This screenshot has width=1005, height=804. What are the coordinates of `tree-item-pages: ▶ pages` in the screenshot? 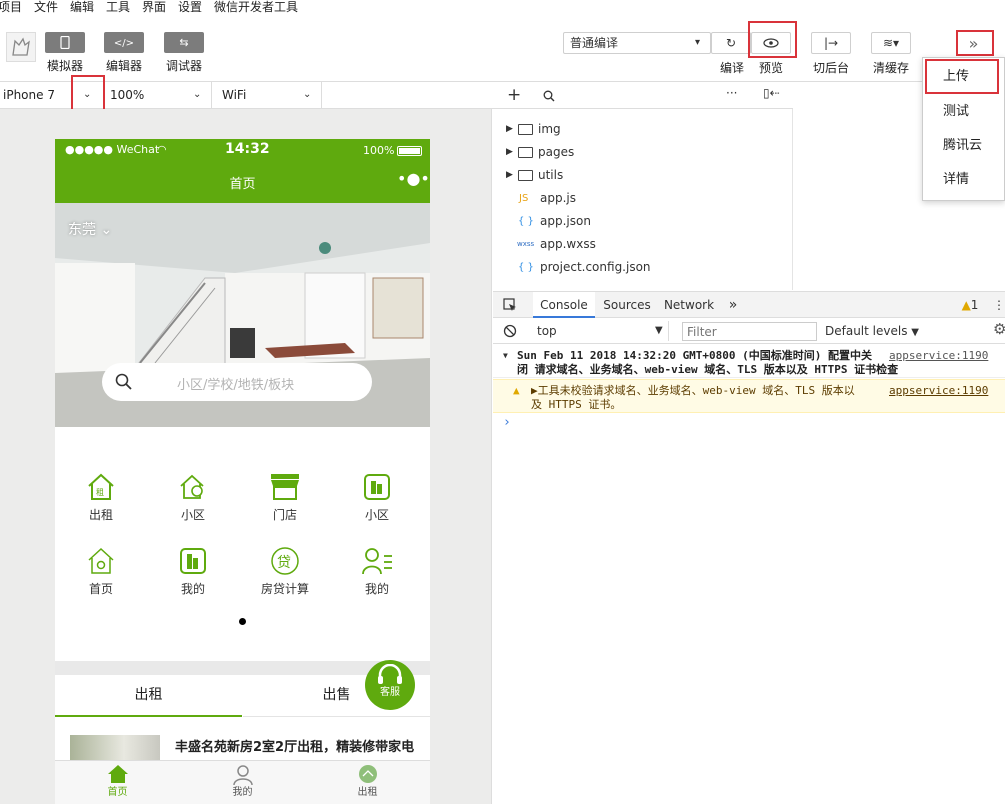 It's located at (643, 152).